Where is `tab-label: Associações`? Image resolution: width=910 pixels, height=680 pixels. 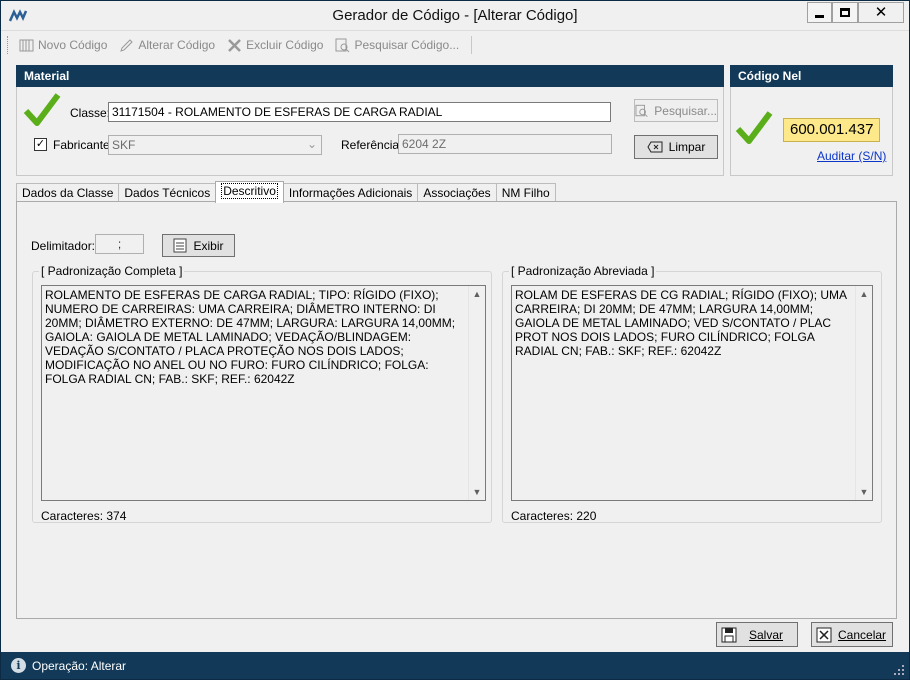
tab-label: Associações is located at coordinates (457, 193).